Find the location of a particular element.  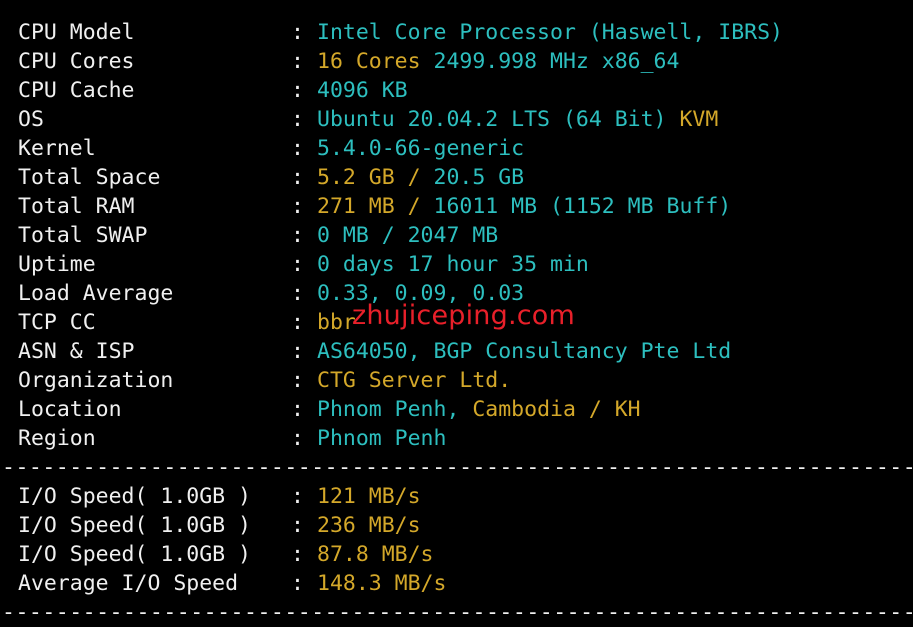

info-row: Total Space:5.2 GB / 20.5 GB is located at coordinates (465, 177).